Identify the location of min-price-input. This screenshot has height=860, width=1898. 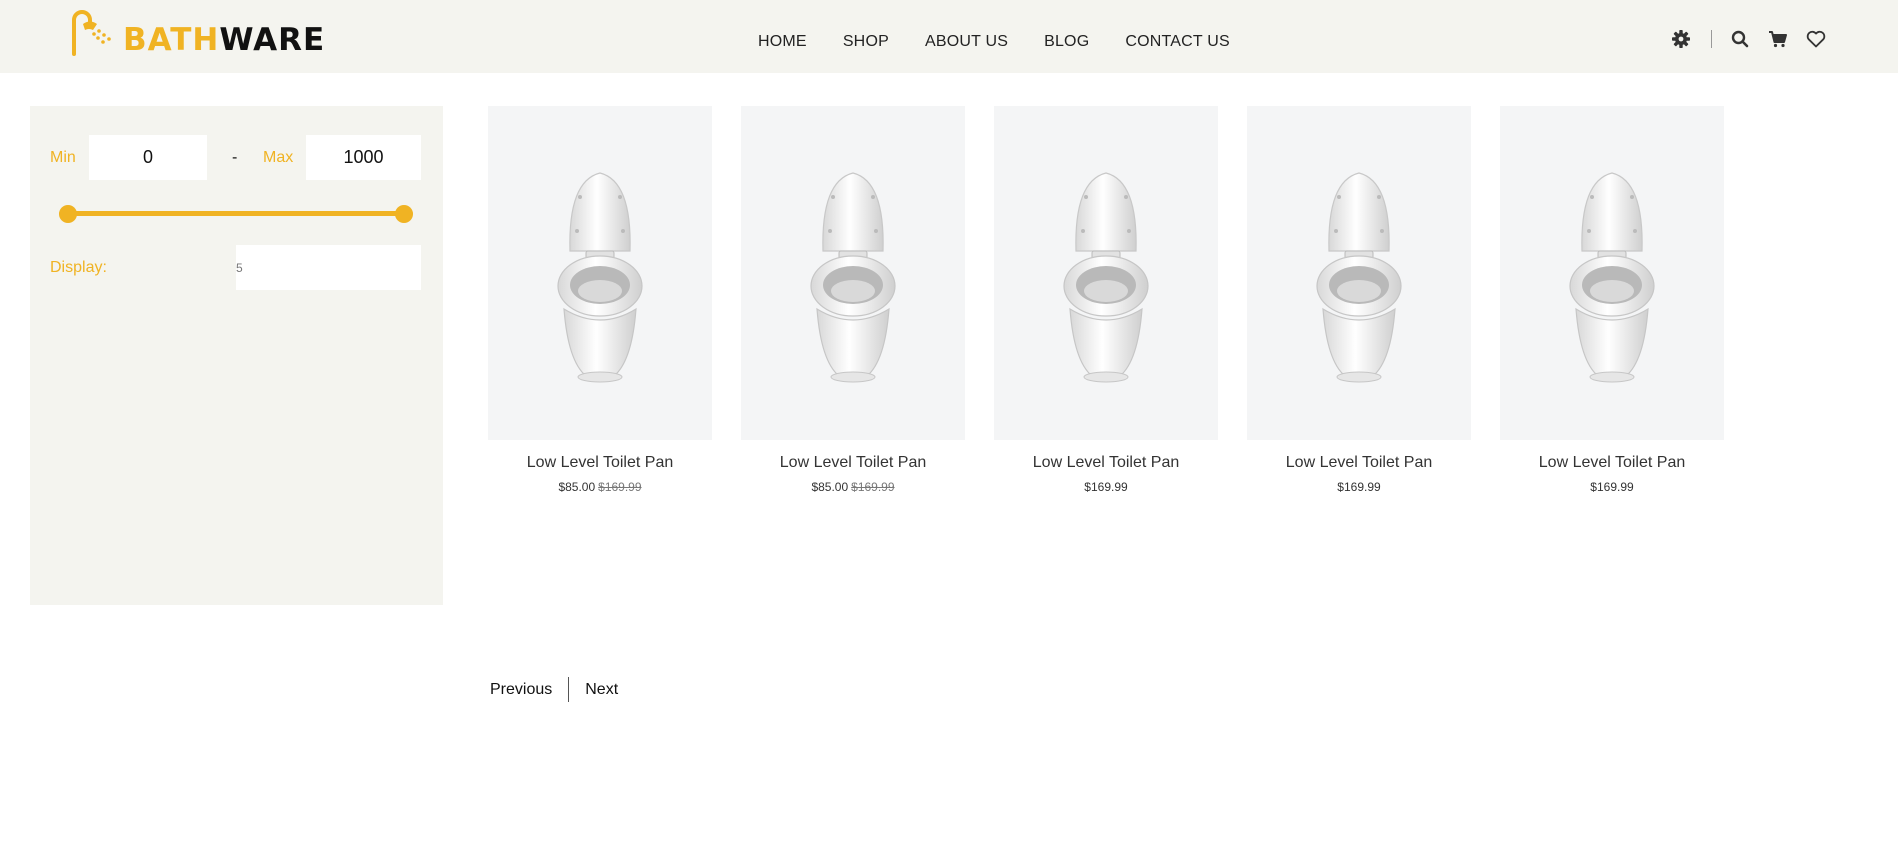
(148, 157).